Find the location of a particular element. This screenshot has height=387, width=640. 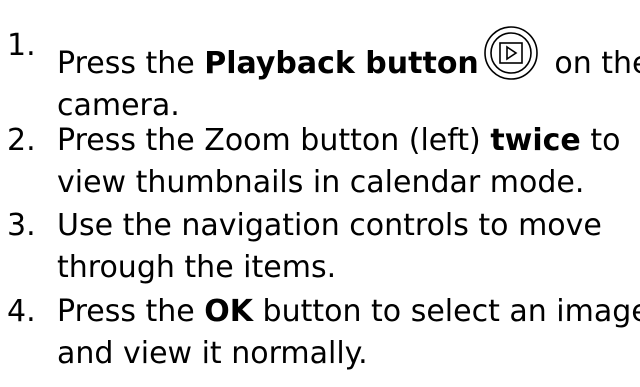

step-1-text-pre: Press the is located at coordinates (131, 63).